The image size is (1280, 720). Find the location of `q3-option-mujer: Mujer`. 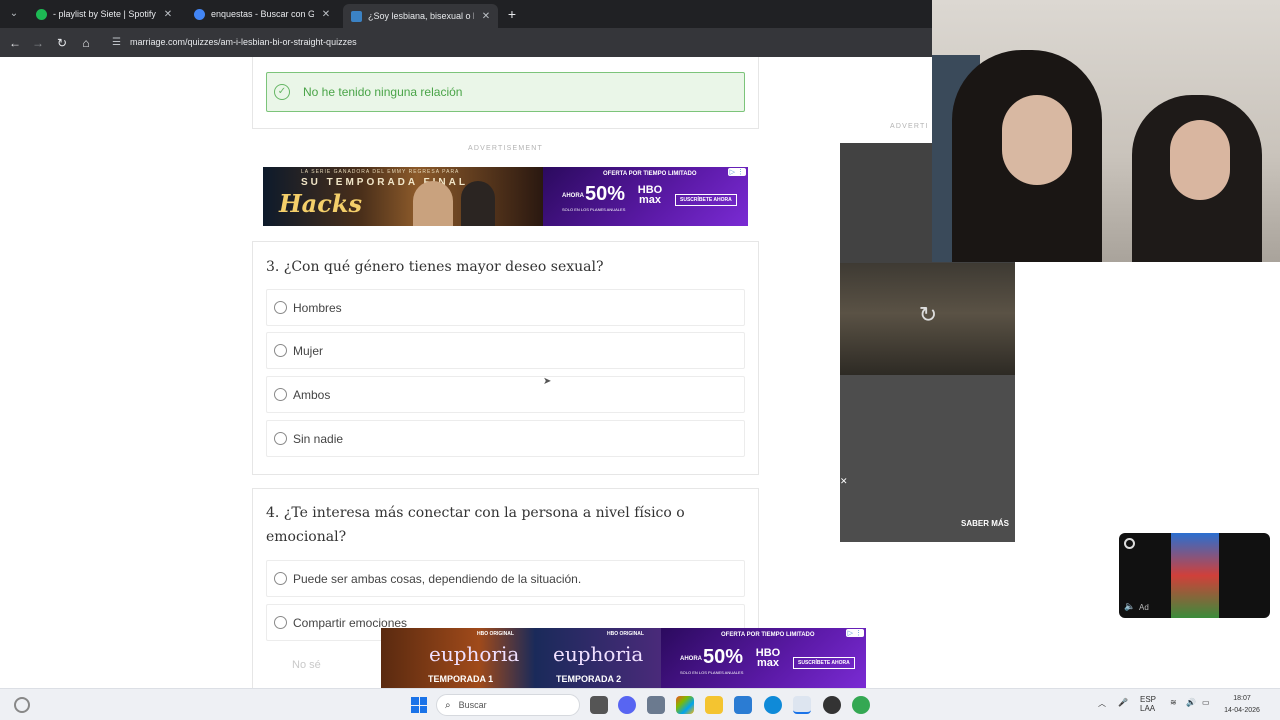

q3-option-mujer: Mujer is located at coordinates (505, 350).